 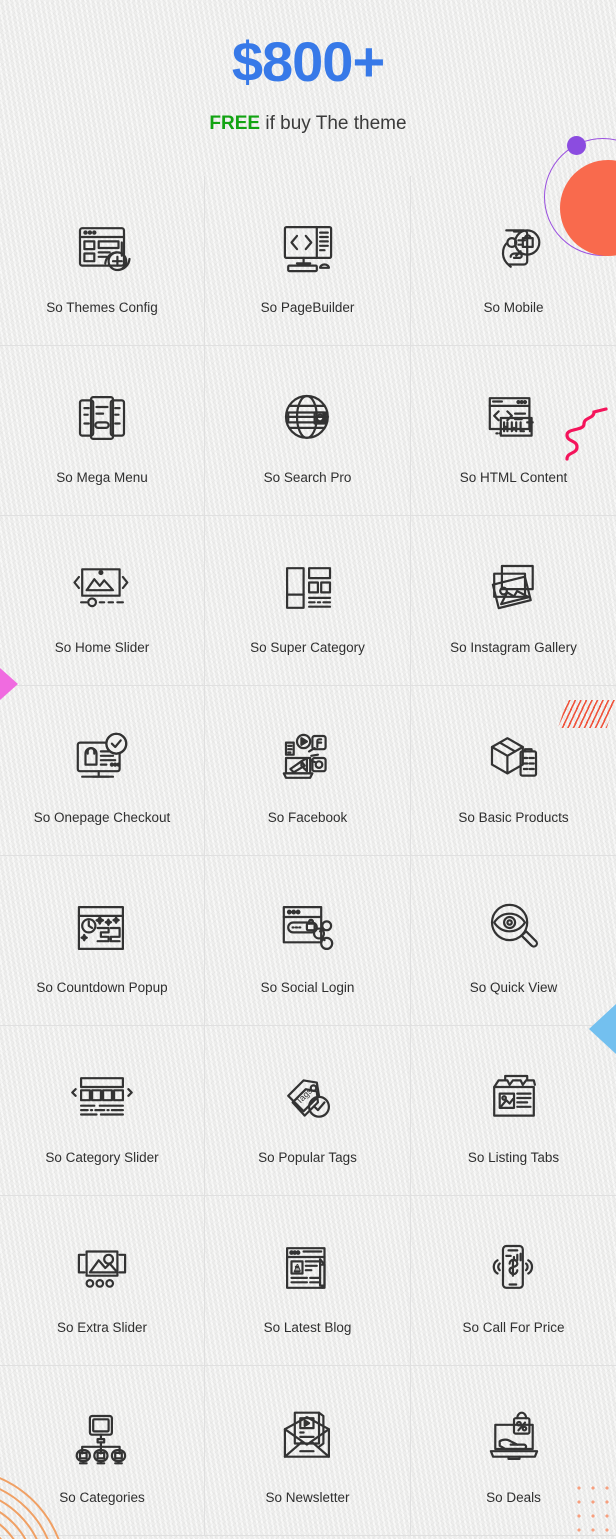 What do you see at coordinates (235, 123) in the screenshot?
I see `free-badge-text: FREE` at bounding box center [235, 123].